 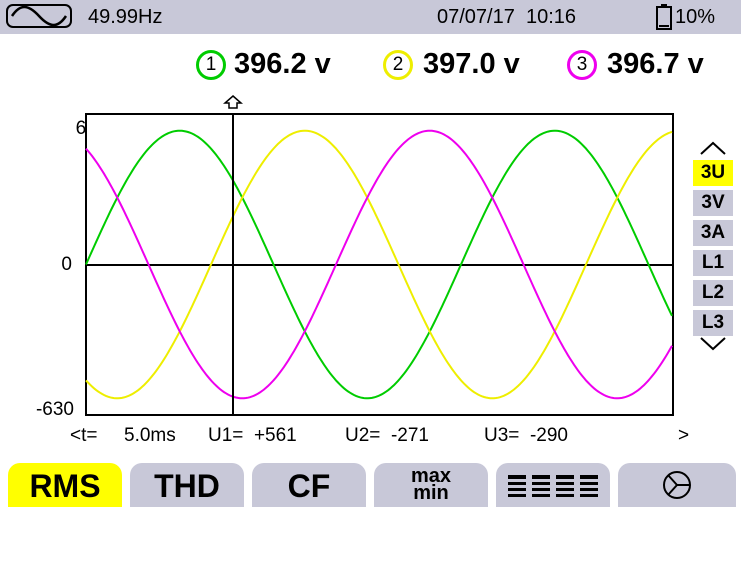 I want to click on tab-rms-label: RMS, so click(x=65, y=486).